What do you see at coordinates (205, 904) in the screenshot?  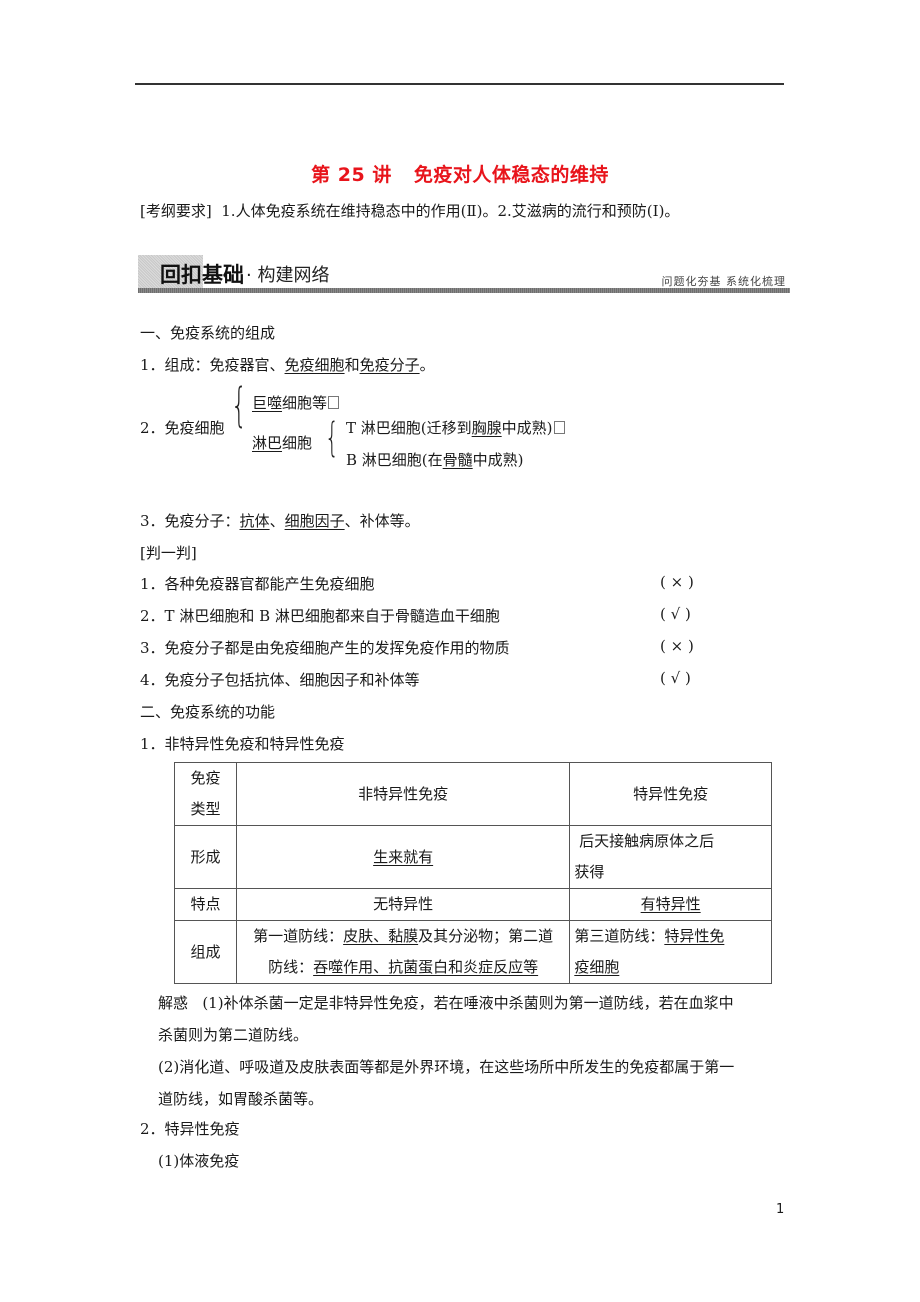 I see `table-cell: 特点` at bounding box center [205, 904].